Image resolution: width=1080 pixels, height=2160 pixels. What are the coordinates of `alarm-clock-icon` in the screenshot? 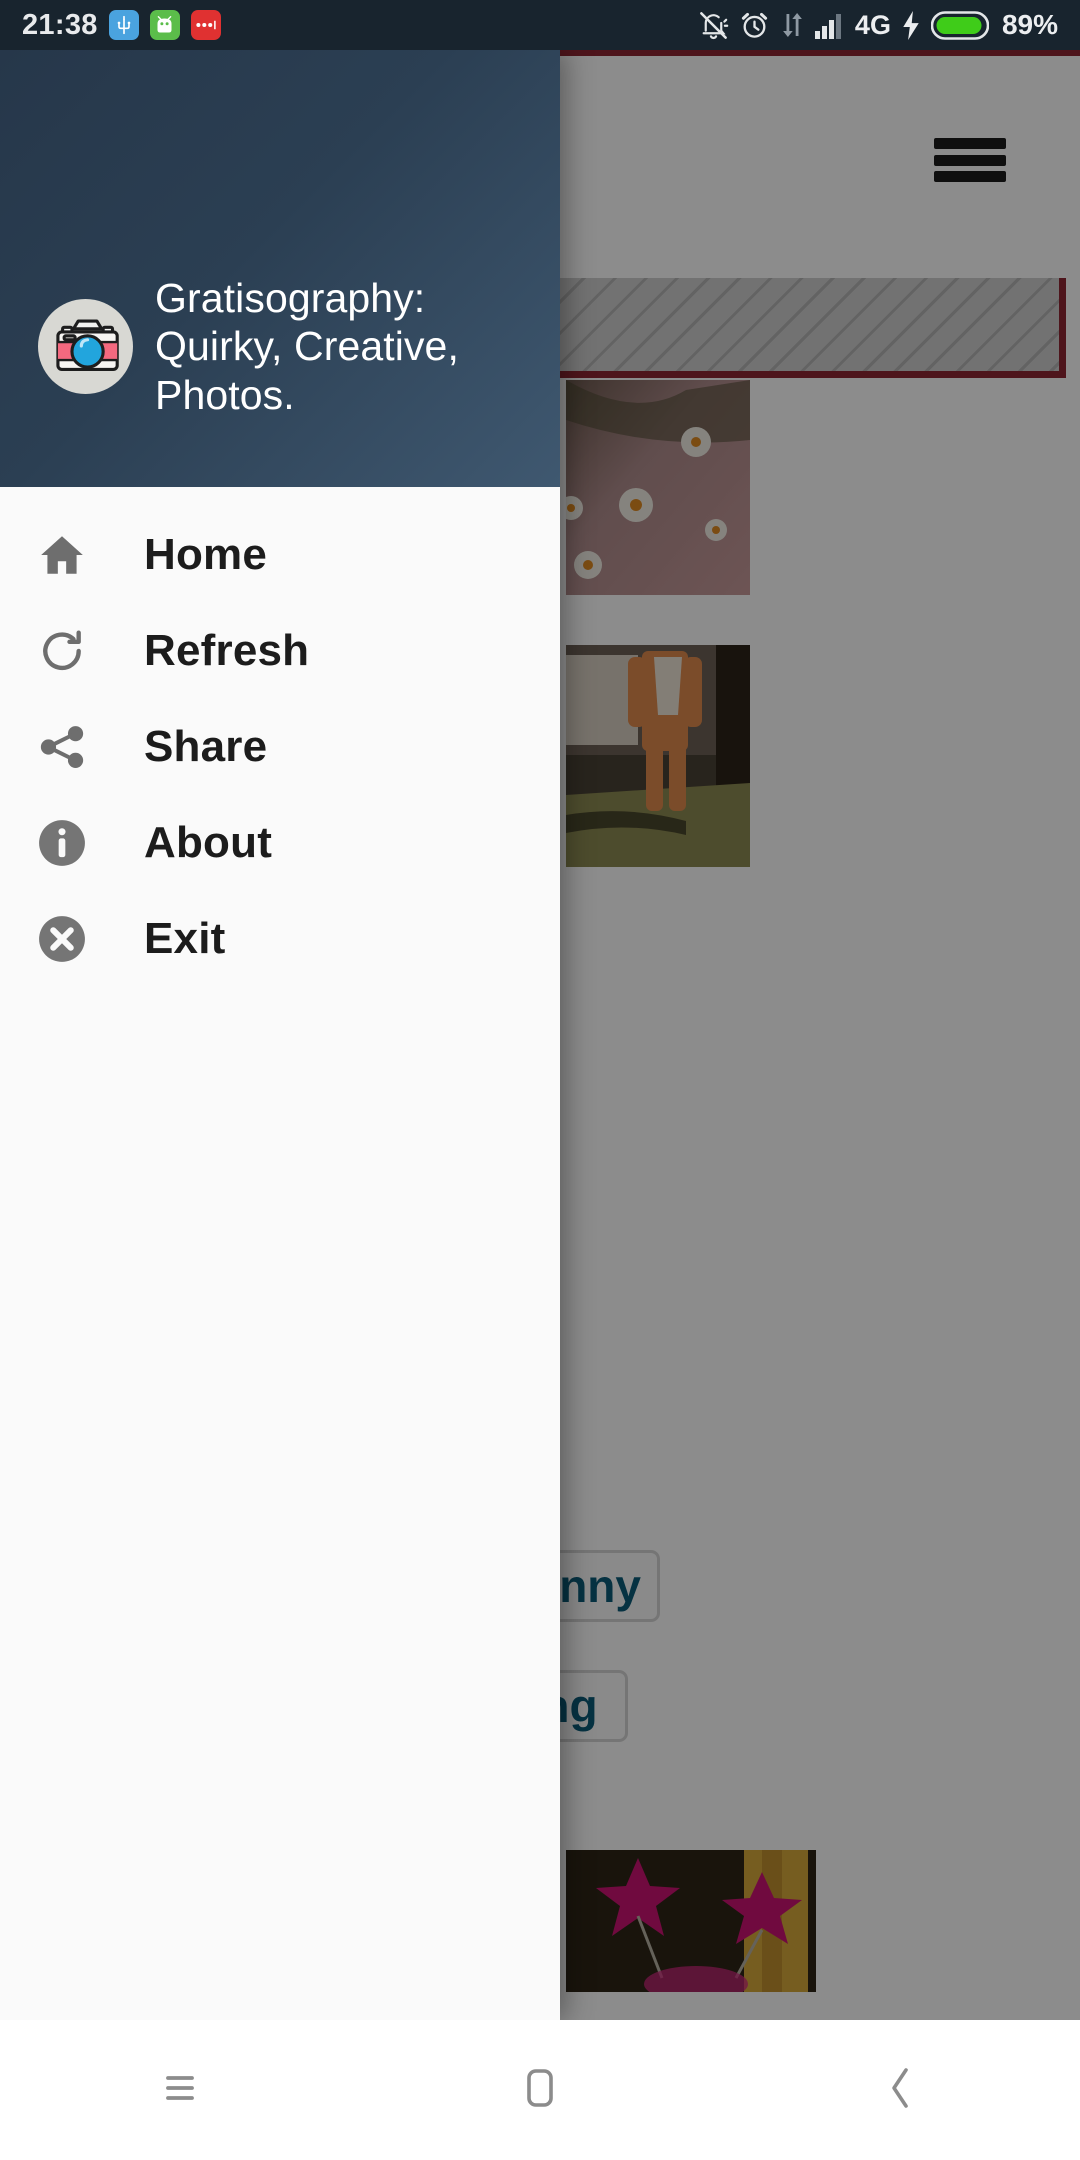 It's located at (754, 25).